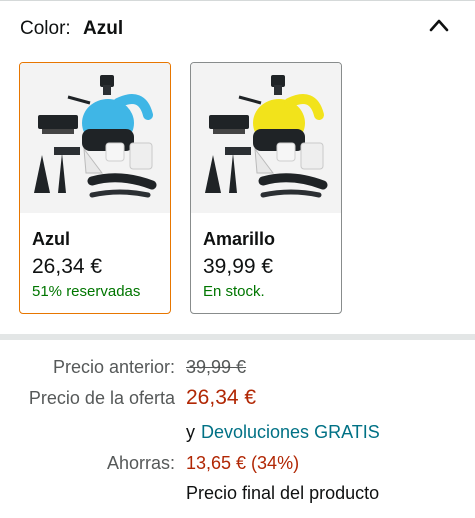 The width and height of the screenshot is (475, 518). I want to click on swatch-name: Azul, so click(51, 239).